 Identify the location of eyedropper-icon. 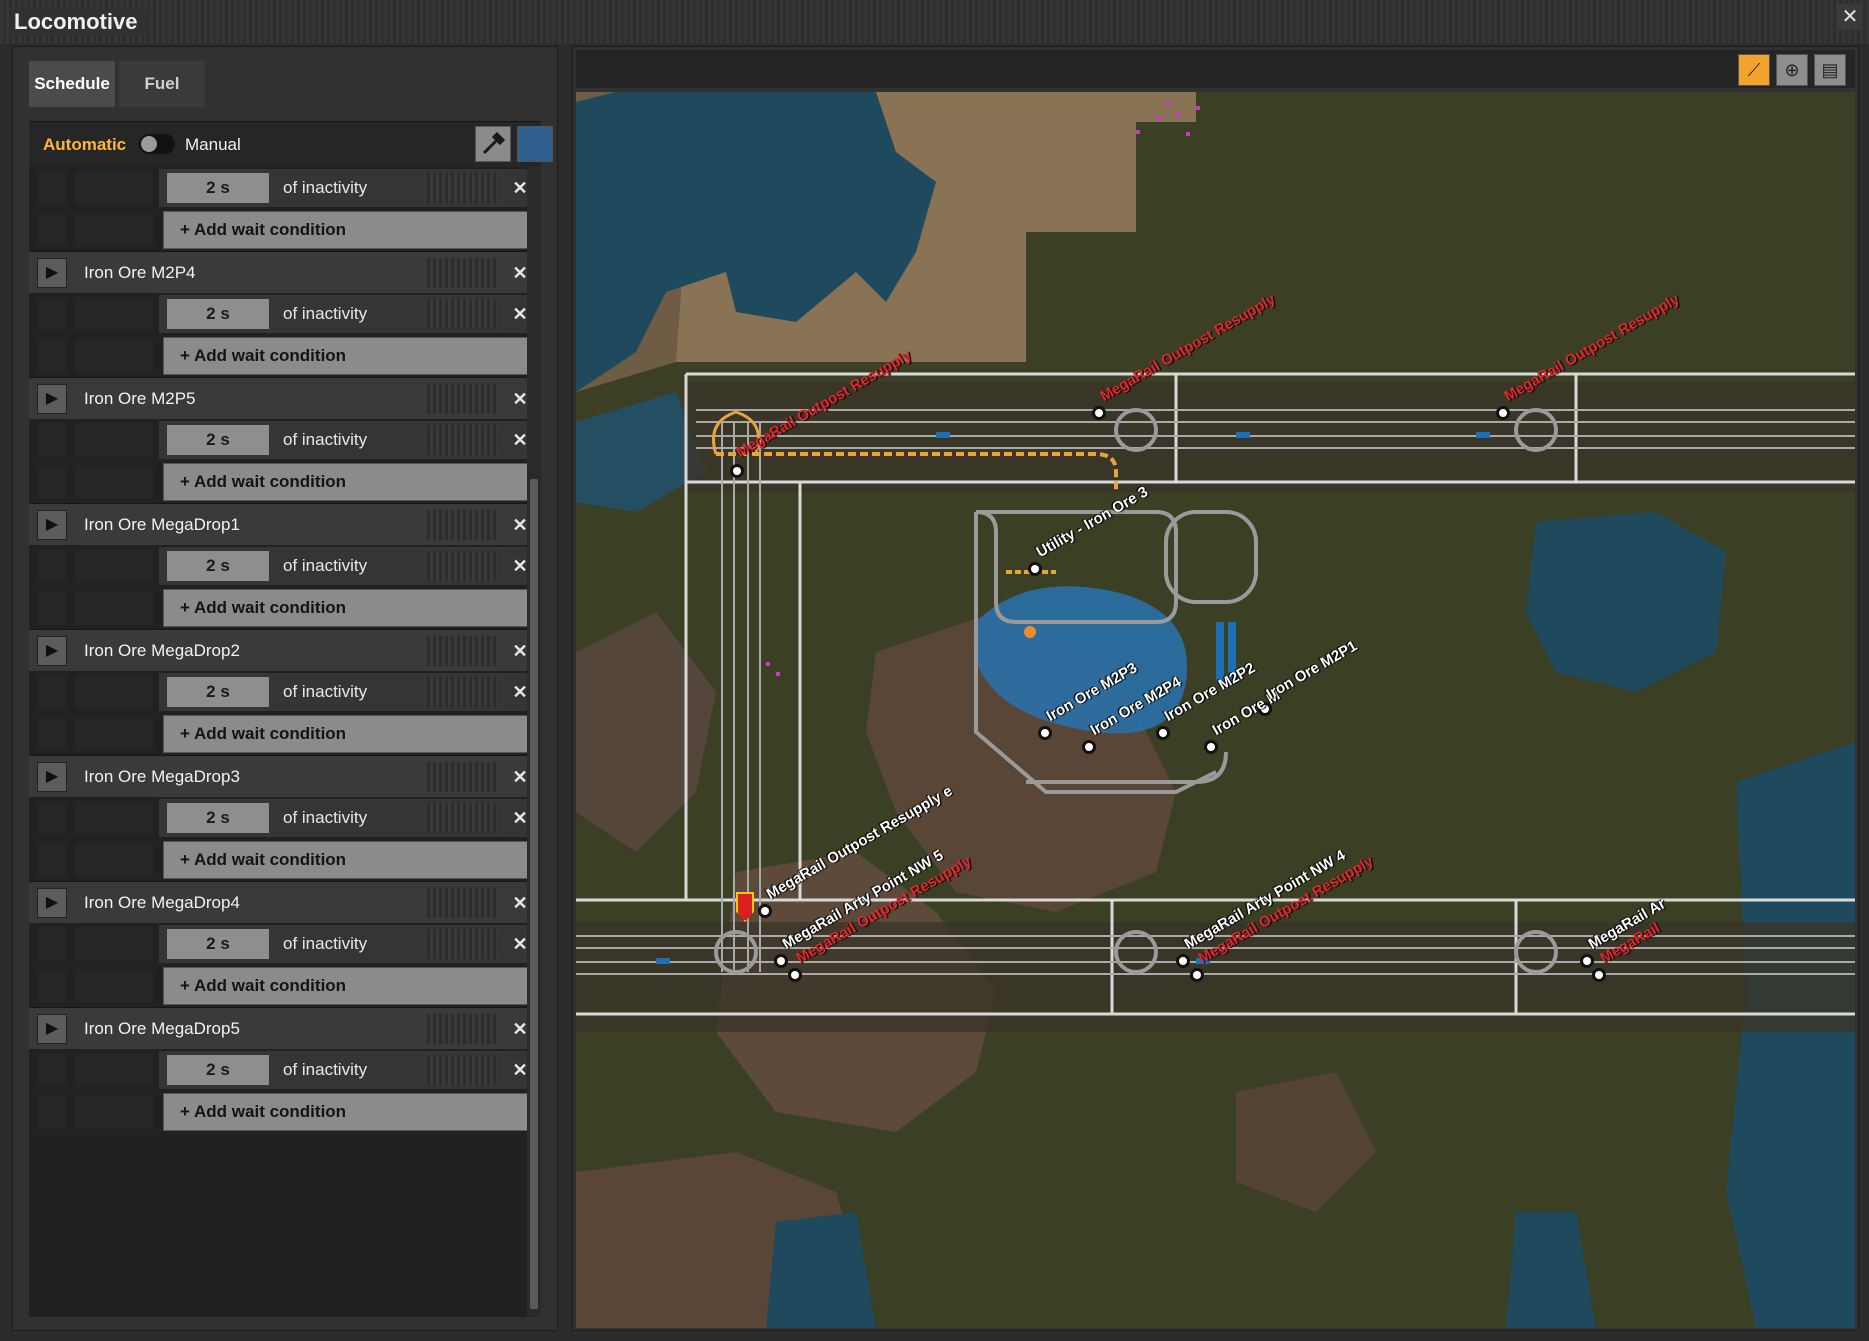
(493, 144).